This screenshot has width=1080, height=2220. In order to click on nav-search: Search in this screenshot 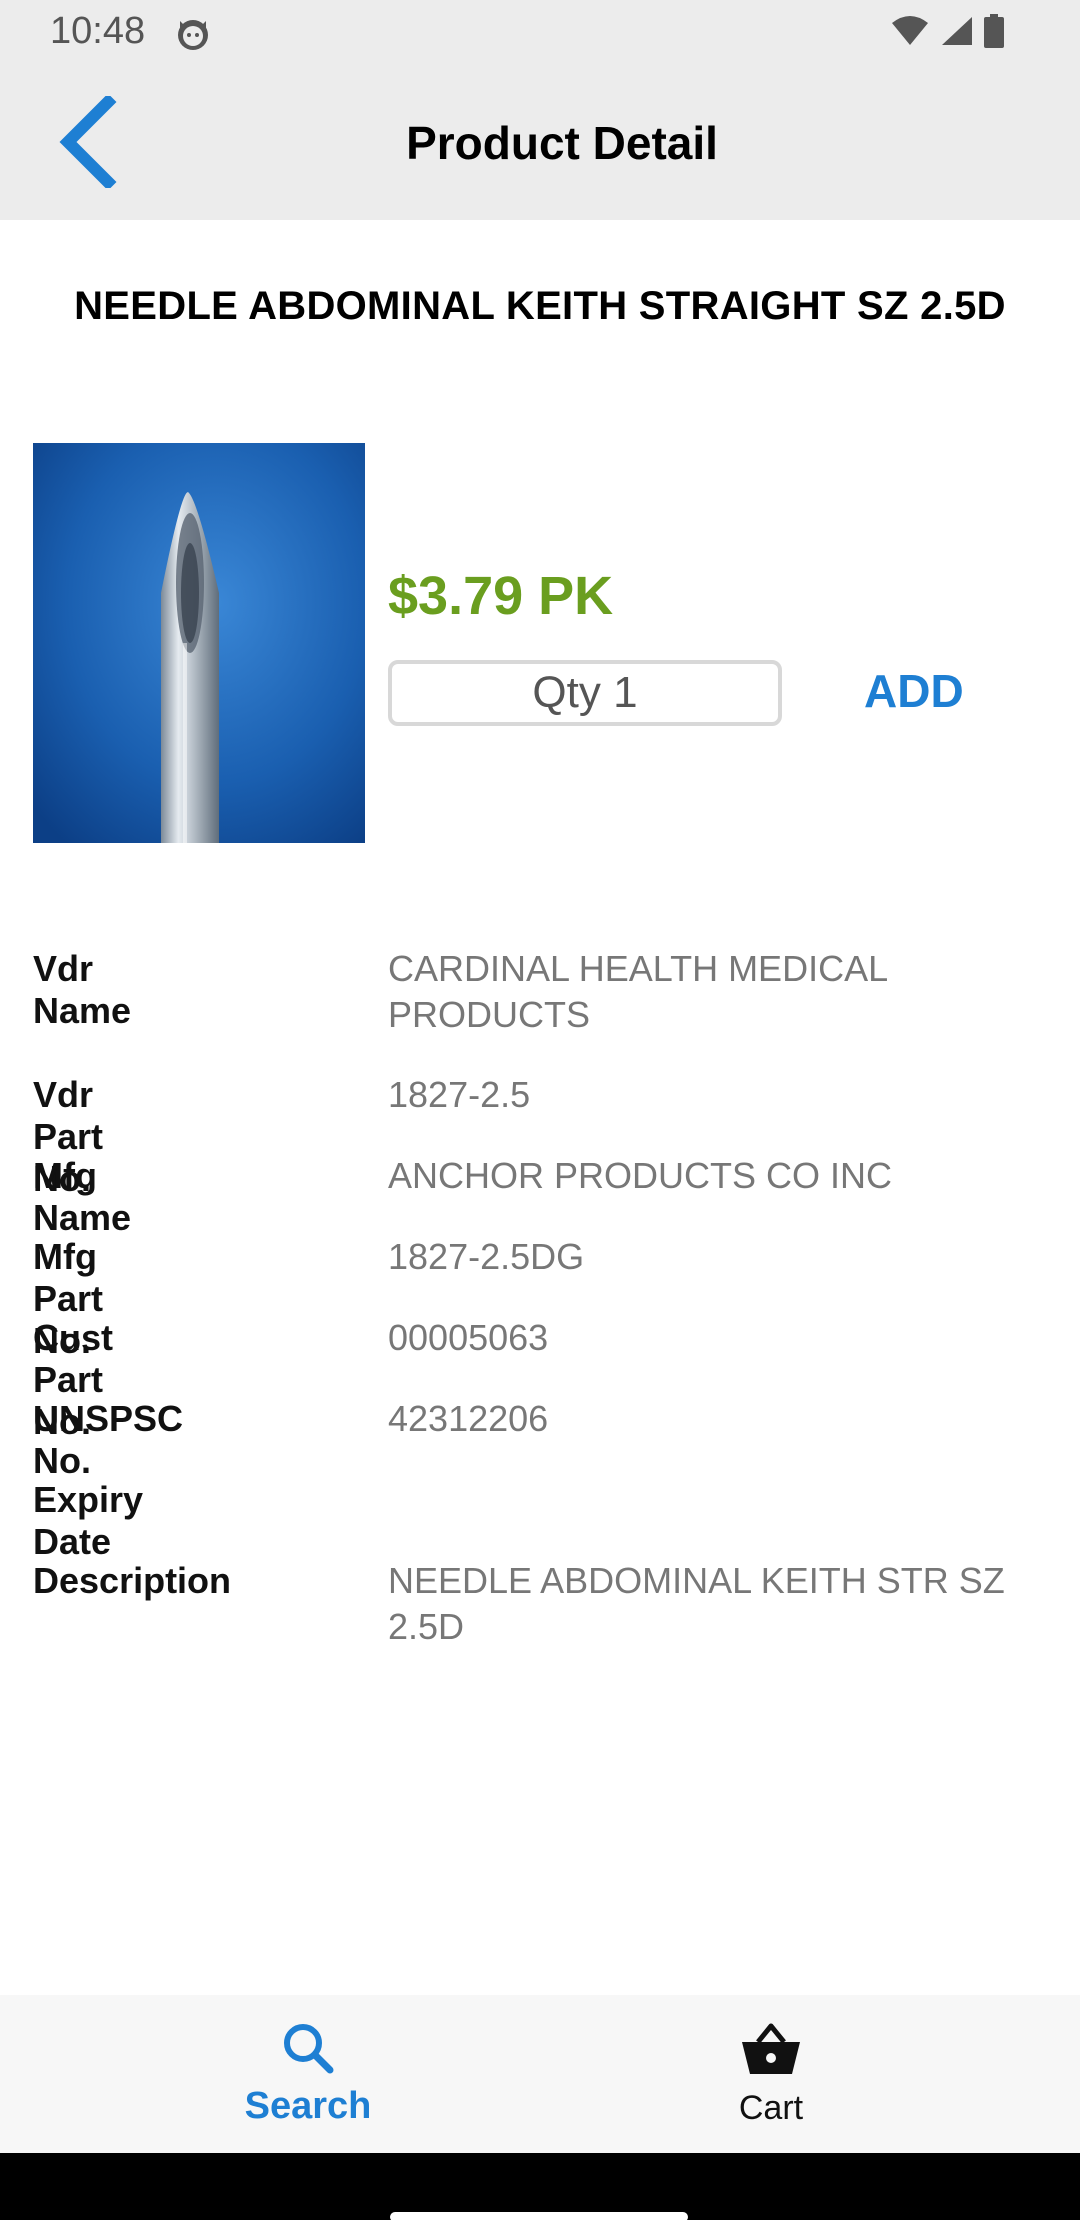, I will do `click(308, 2074)`.